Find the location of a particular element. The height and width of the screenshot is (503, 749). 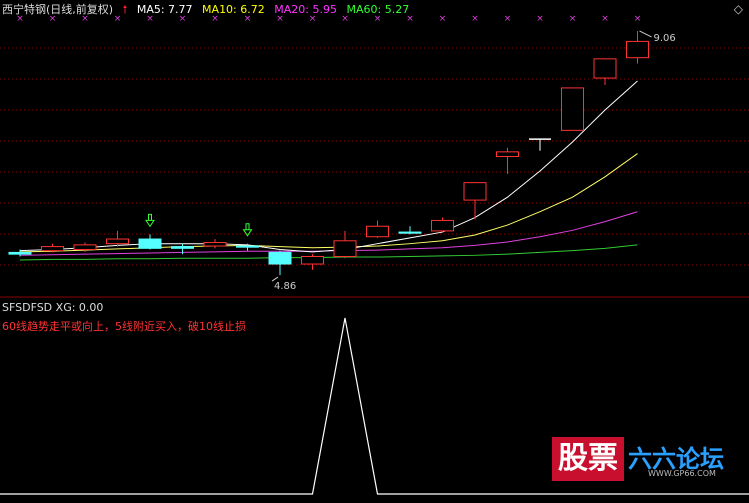

ma20-label: MA20: 5.95 is located at coordinates (305, 9).